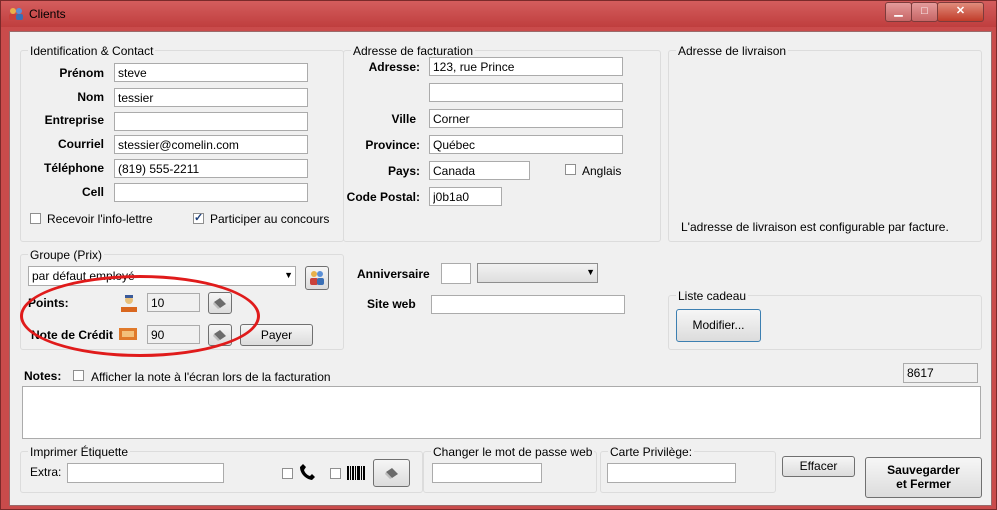  Describe the element at coordinates (211, 72) in the screenshot. I see `prenom-field` at that location.